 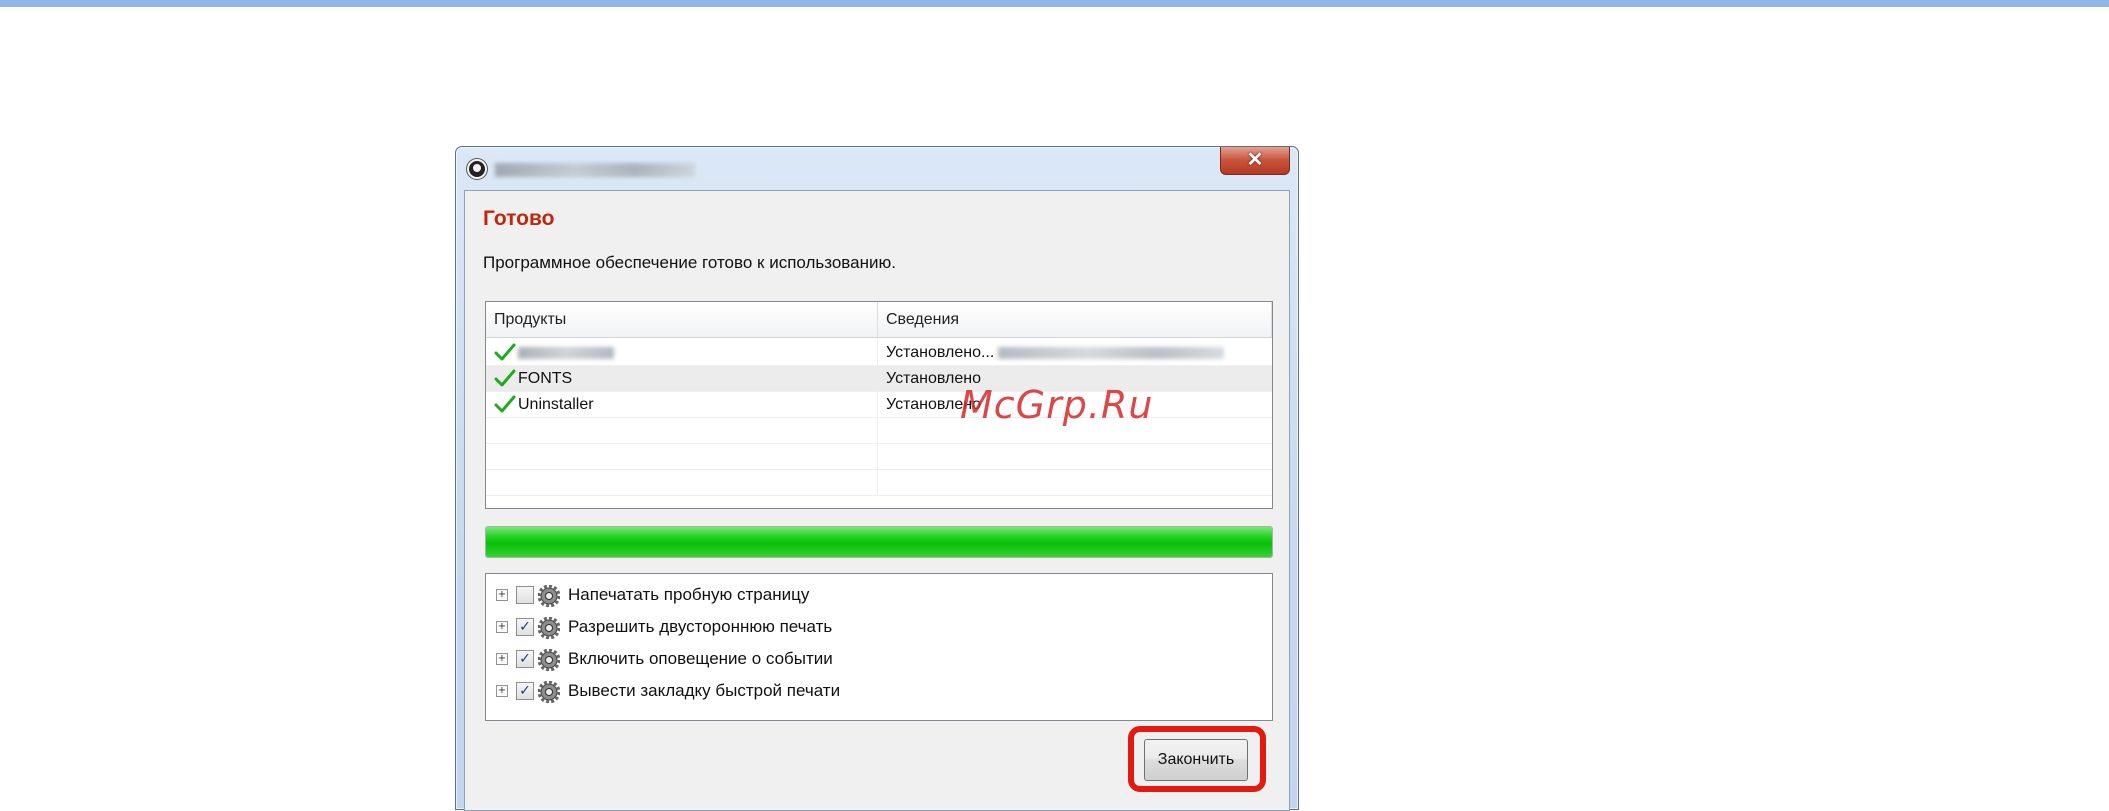 What do you see at coordinates (876, 627) in the screenshot?
I see `option-duplex-print: + ✓ Разрешить двустороннюю печать` at bounding box center [876, 627].